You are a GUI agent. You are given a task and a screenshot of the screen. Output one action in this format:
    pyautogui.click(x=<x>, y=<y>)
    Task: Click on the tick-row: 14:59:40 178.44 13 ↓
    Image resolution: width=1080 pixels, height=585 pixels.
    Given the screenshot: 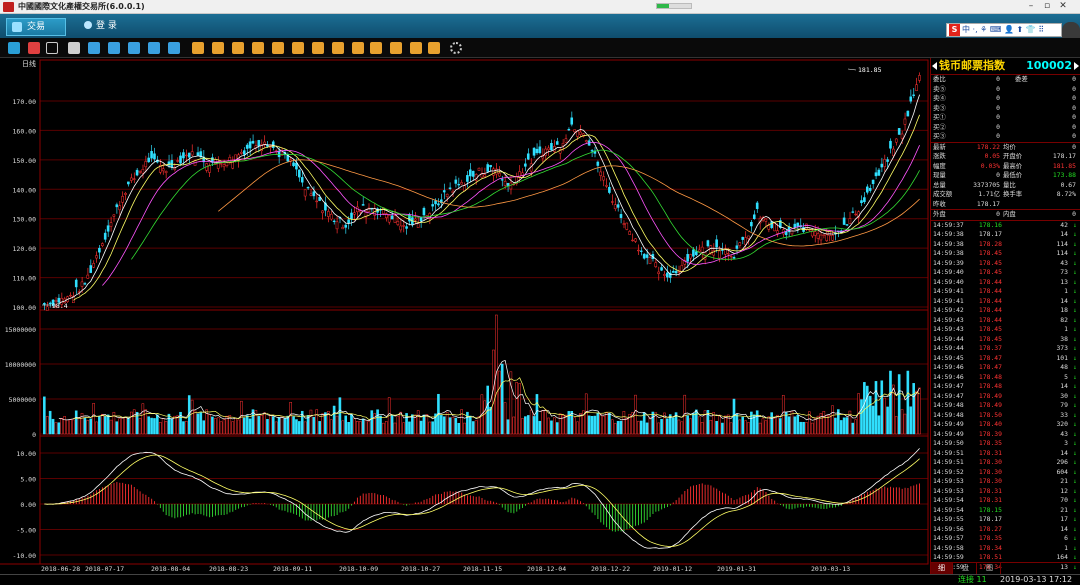 What is the action you would take?
    pyautogui.click(x=1005, y=283)
    